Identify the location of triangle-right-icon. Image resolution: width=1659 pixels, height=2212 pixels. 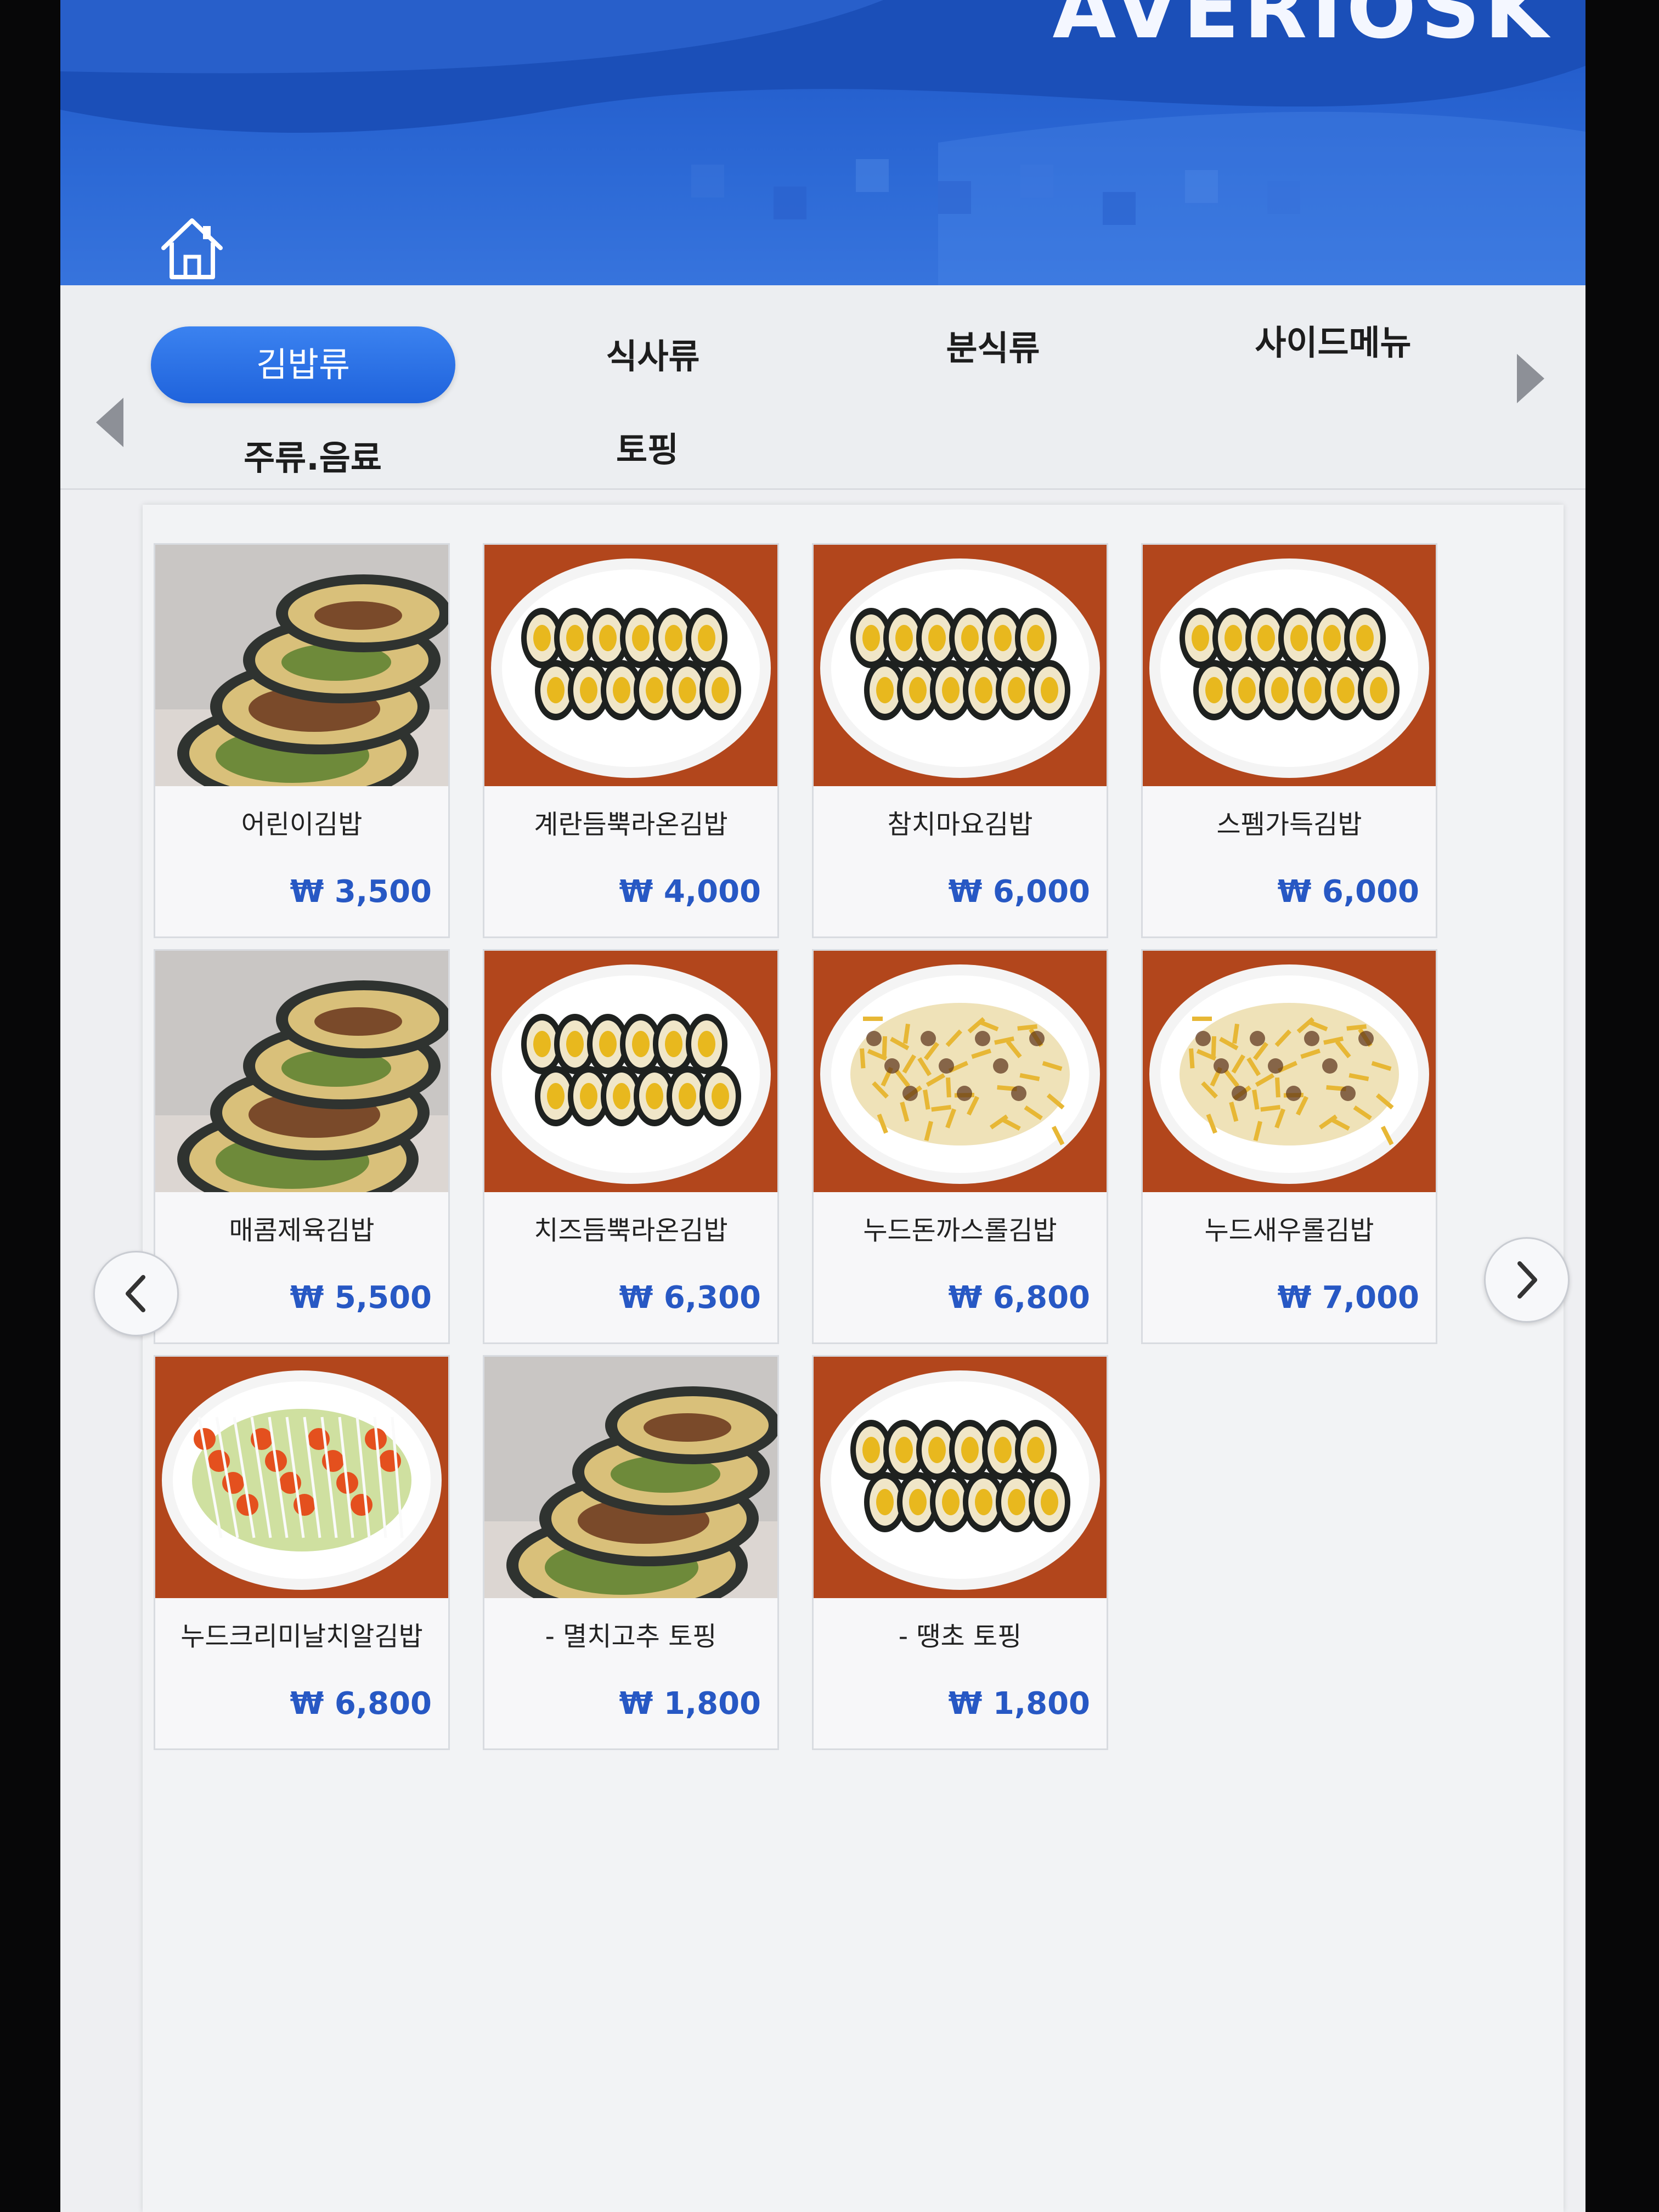
(1531, 379).